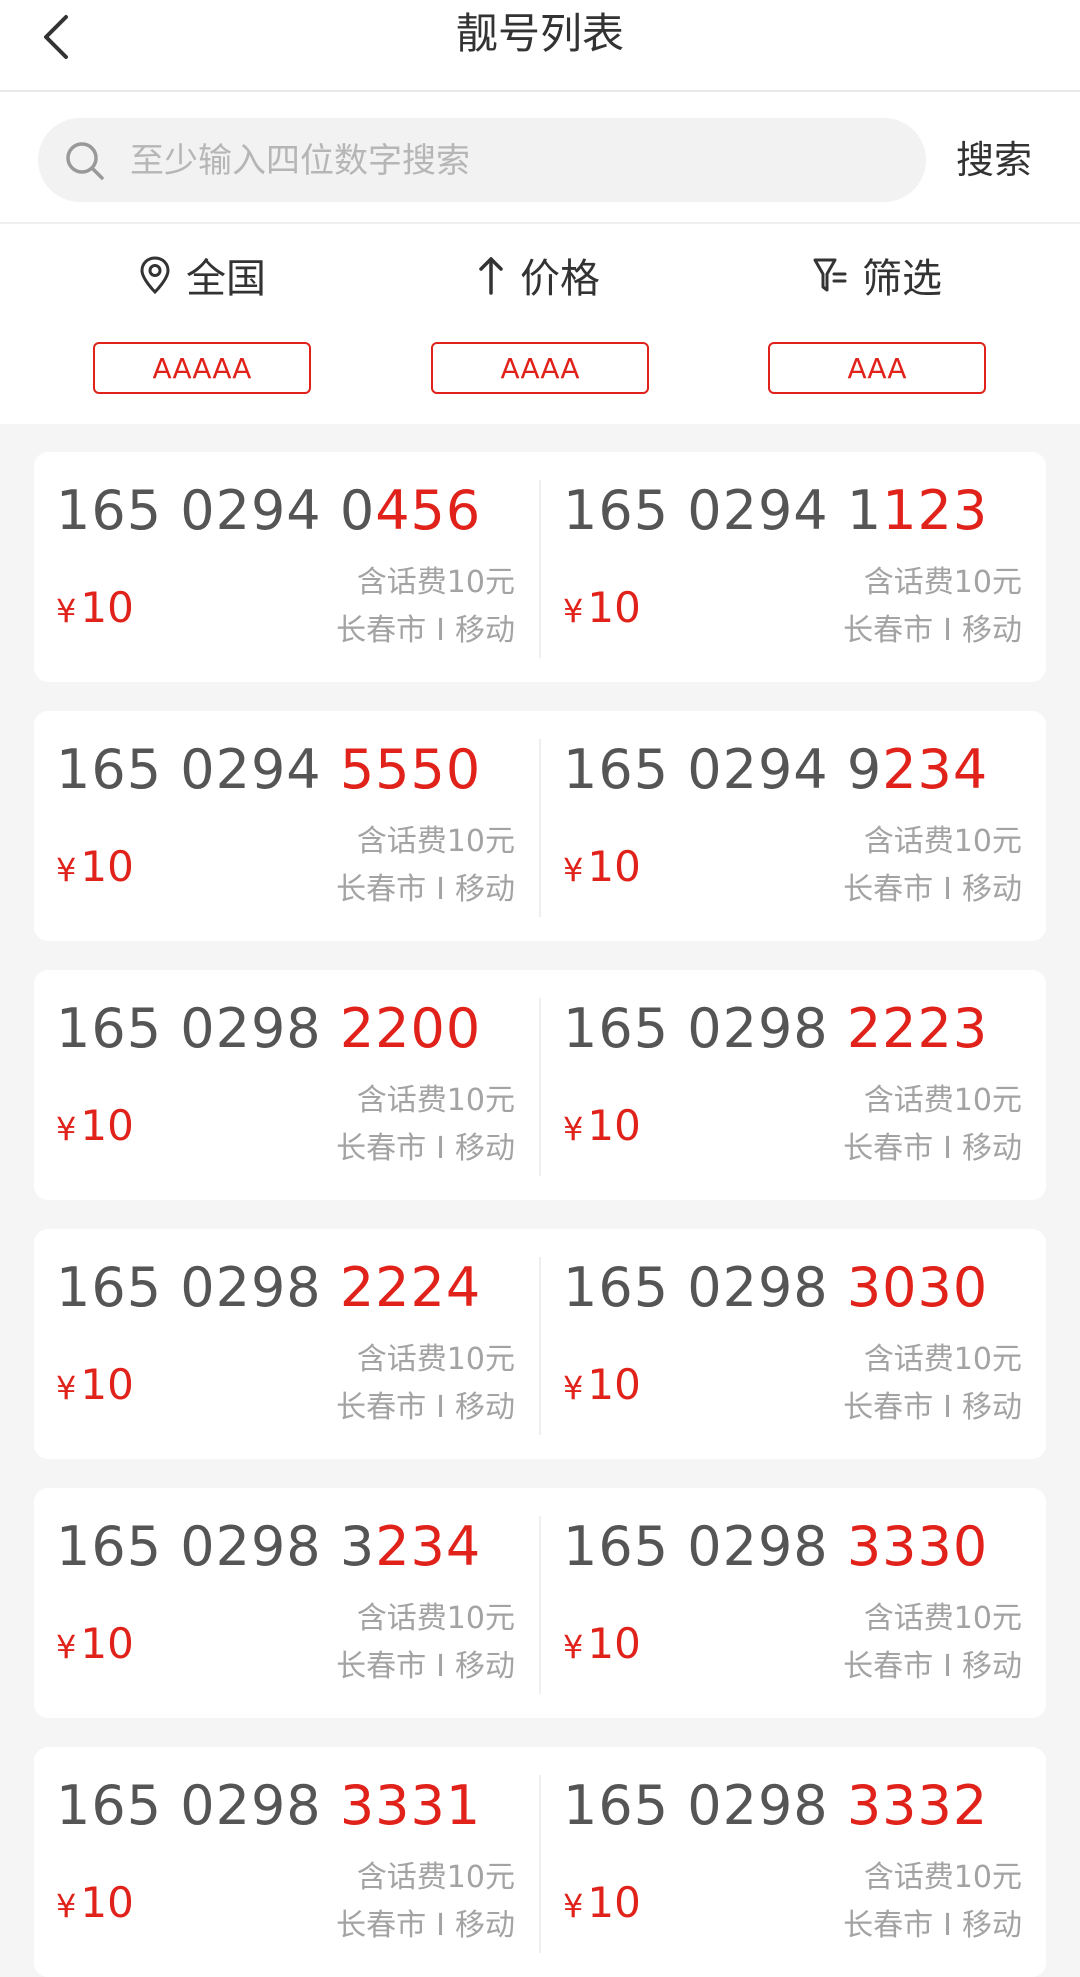 The width and height of the screenshot is (1080, 1977). Describe the element at coordinates (155, 275) in the screenshot. I see `location-pin-icon` at that location.